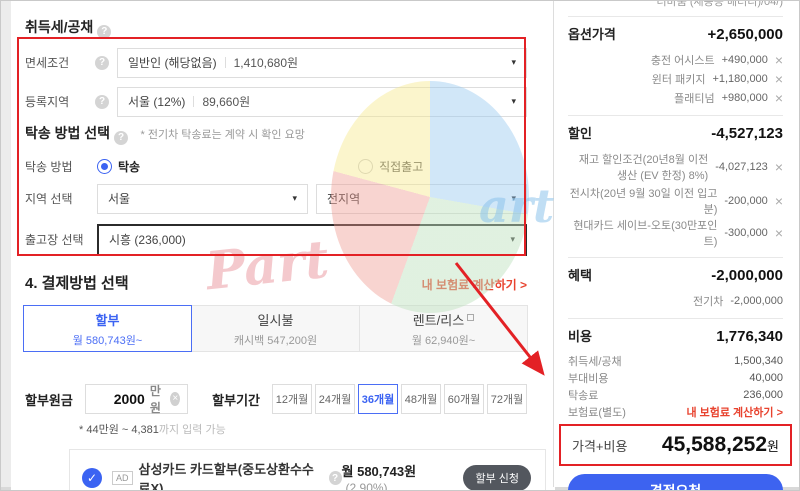 This screenshot has width=800, height=491. What do you see at coordinates (47, 102) in the screenshot?
I see `registration-region-label: 등록지역` at bounding box center [47, 102].